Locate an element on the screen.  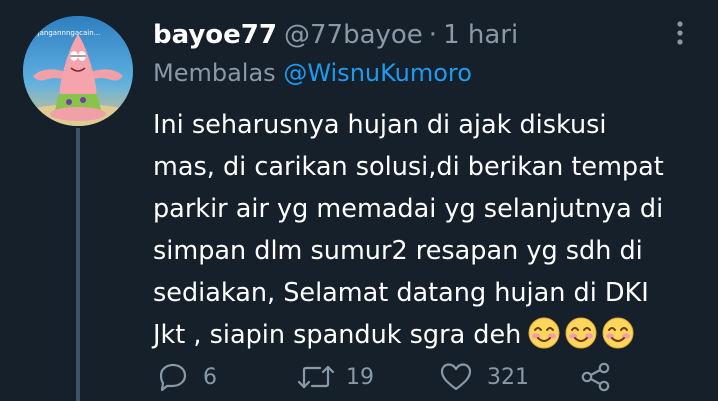
mention-link: @WisnuKumoro is located at coordinates (377, 73).